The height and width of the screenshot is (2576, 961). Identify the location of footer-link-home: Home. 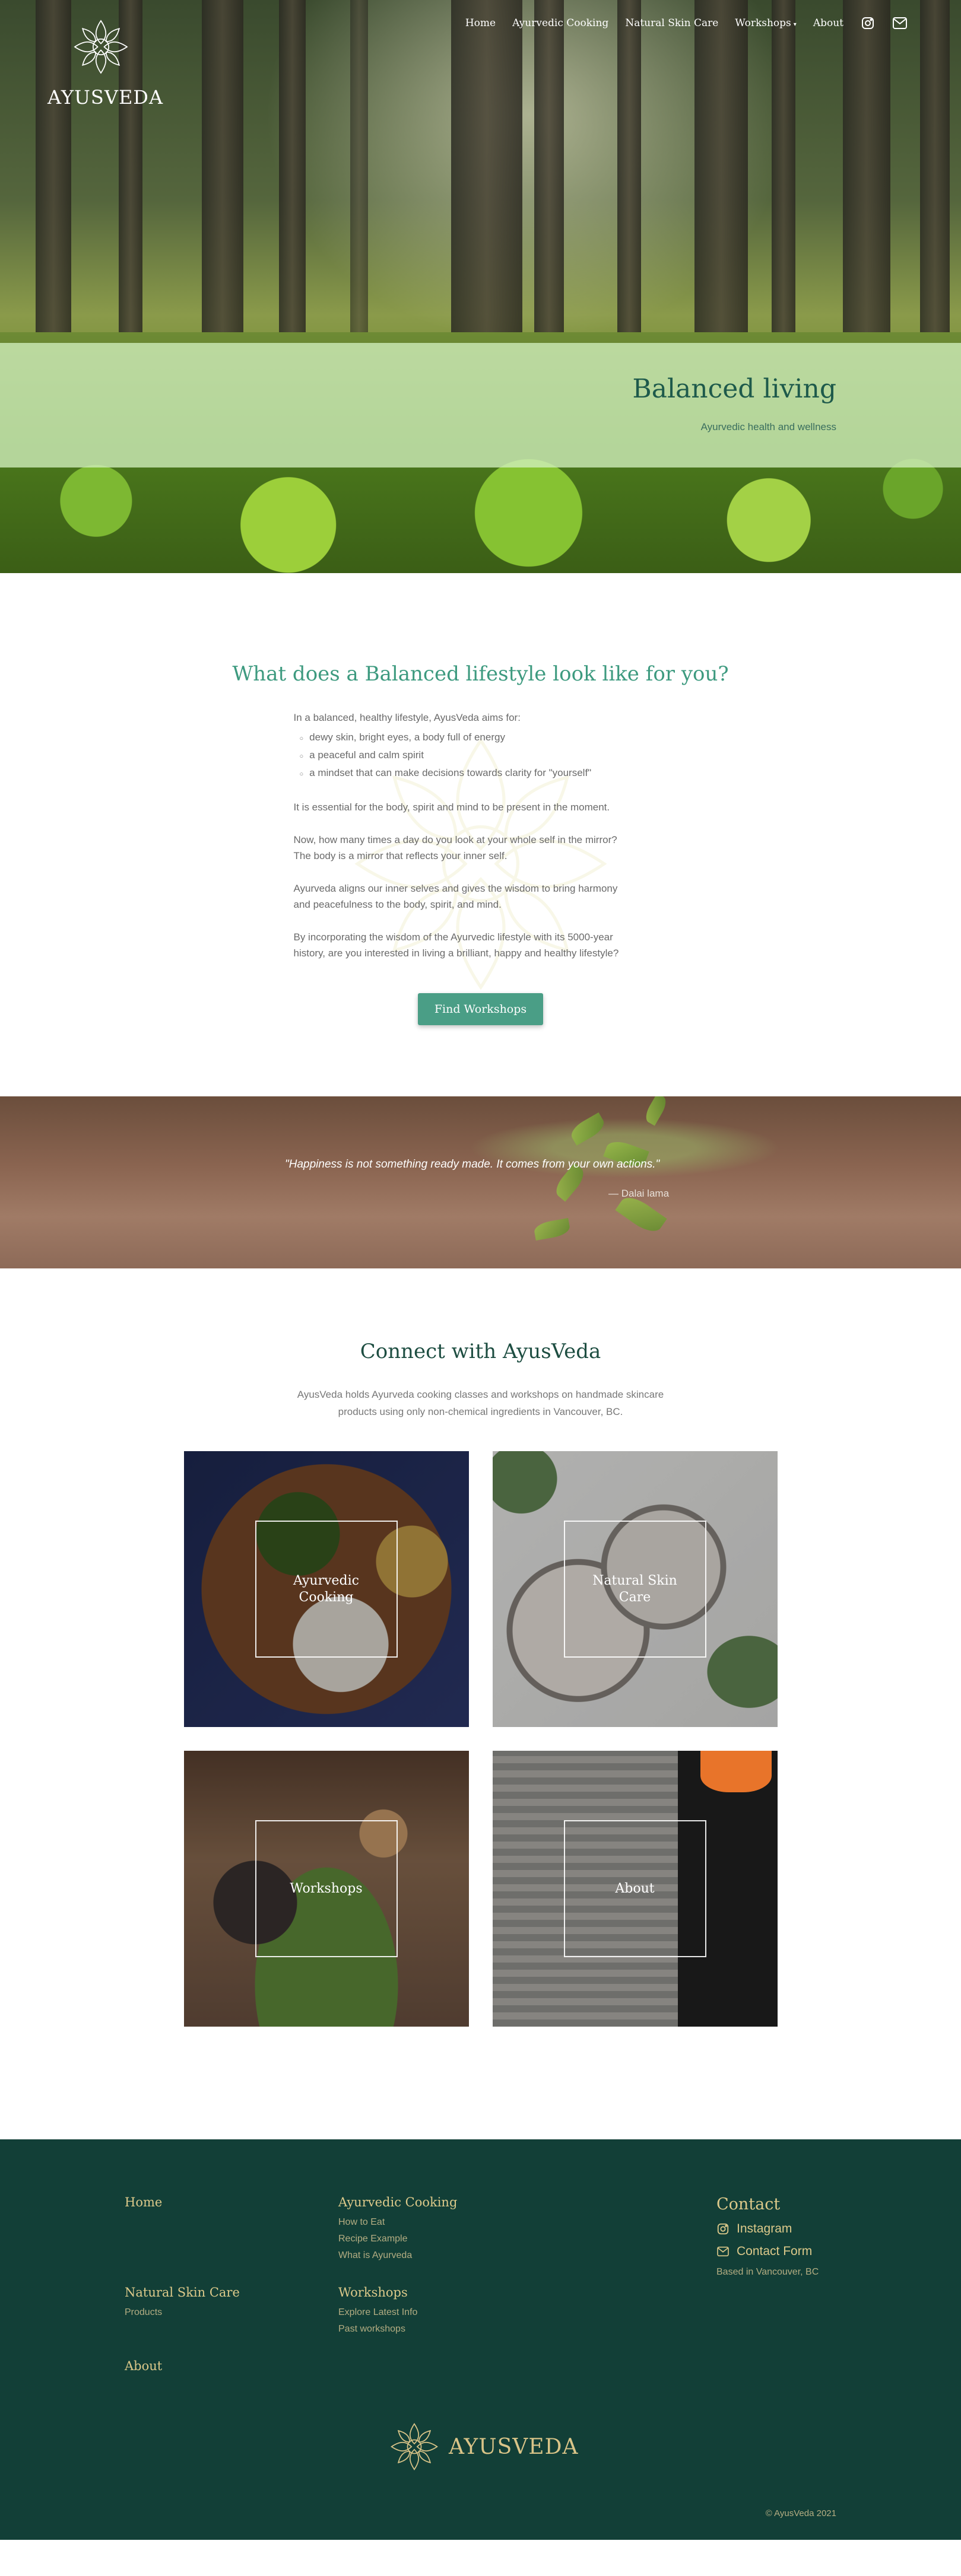
(143, 2202).